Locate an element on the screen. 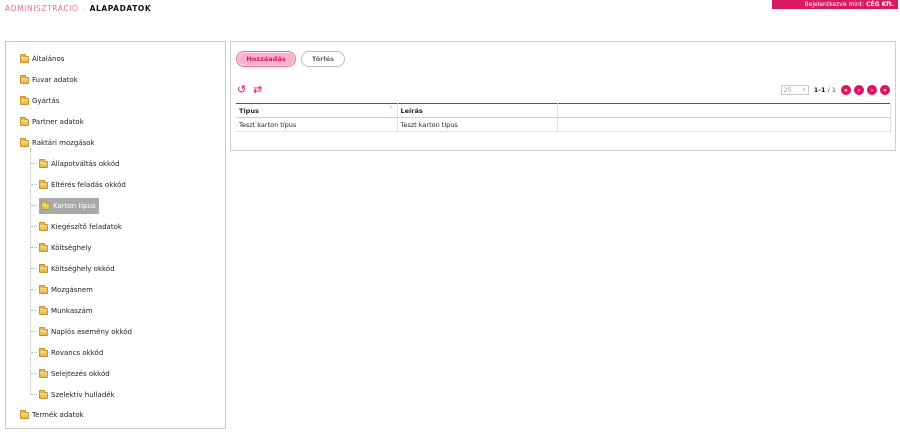 This screenshot has width=900, height=432. column-header-tipus: Típus ^ is located at coordinates (317, 110).